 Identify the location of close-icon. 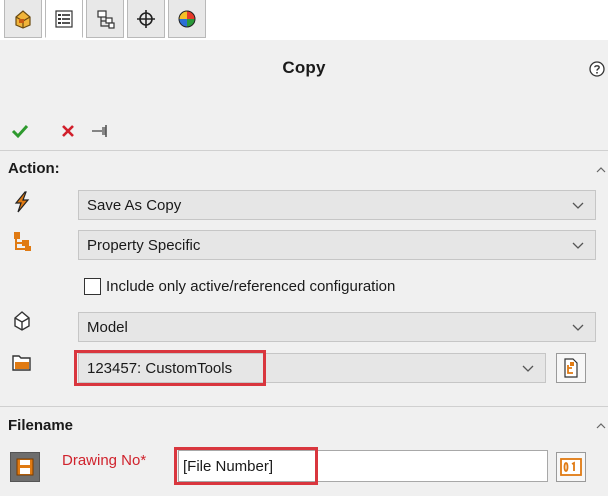
(68, 131).